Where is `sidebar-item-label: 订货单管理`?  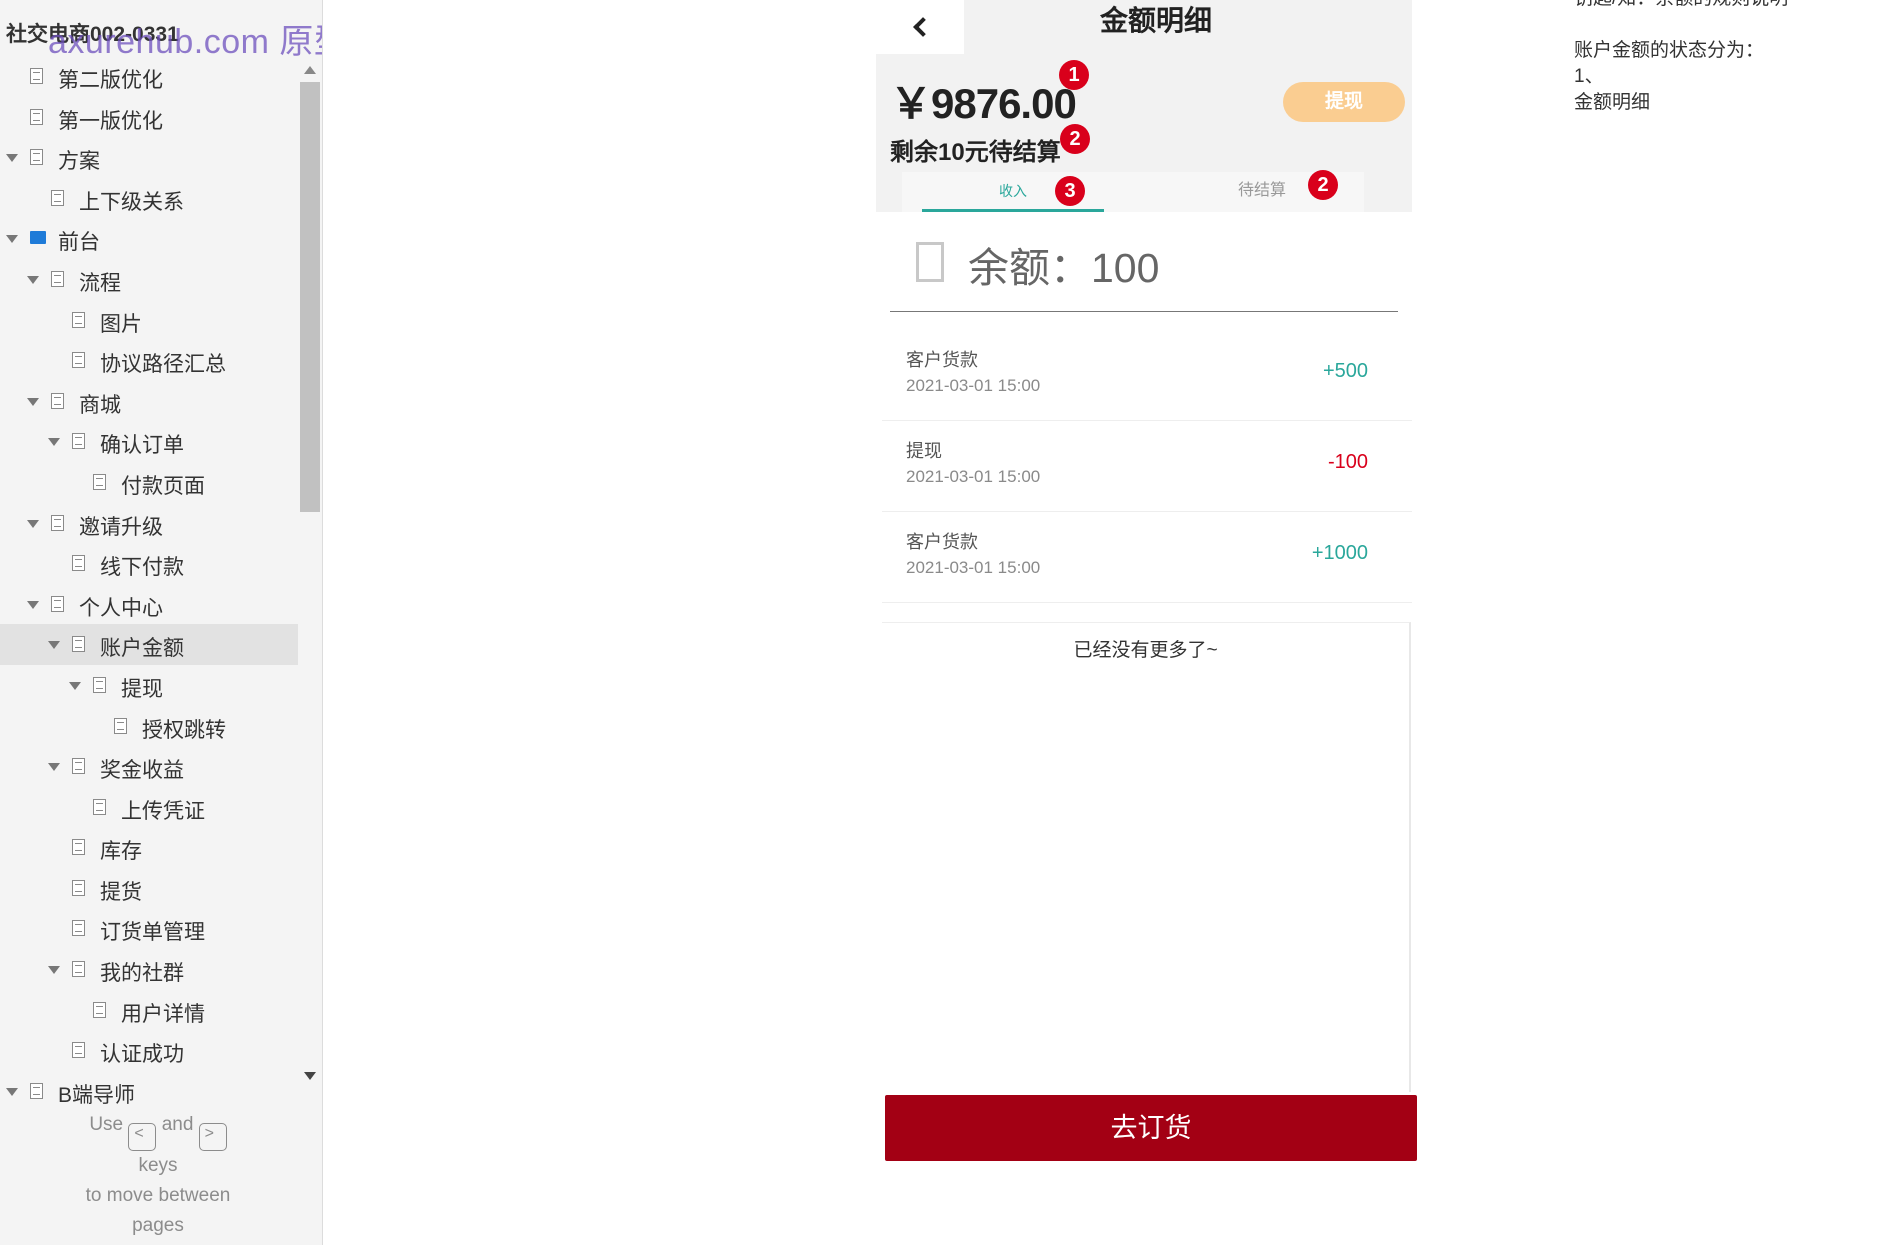
sidebar-item-label: 订货单管理 is located at coordinates (152, 933).